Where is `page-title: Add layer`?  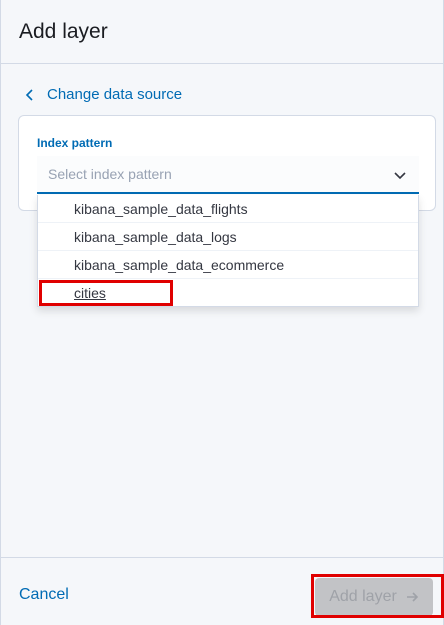 page-title: Add layer is located at coordinates (63, 31).